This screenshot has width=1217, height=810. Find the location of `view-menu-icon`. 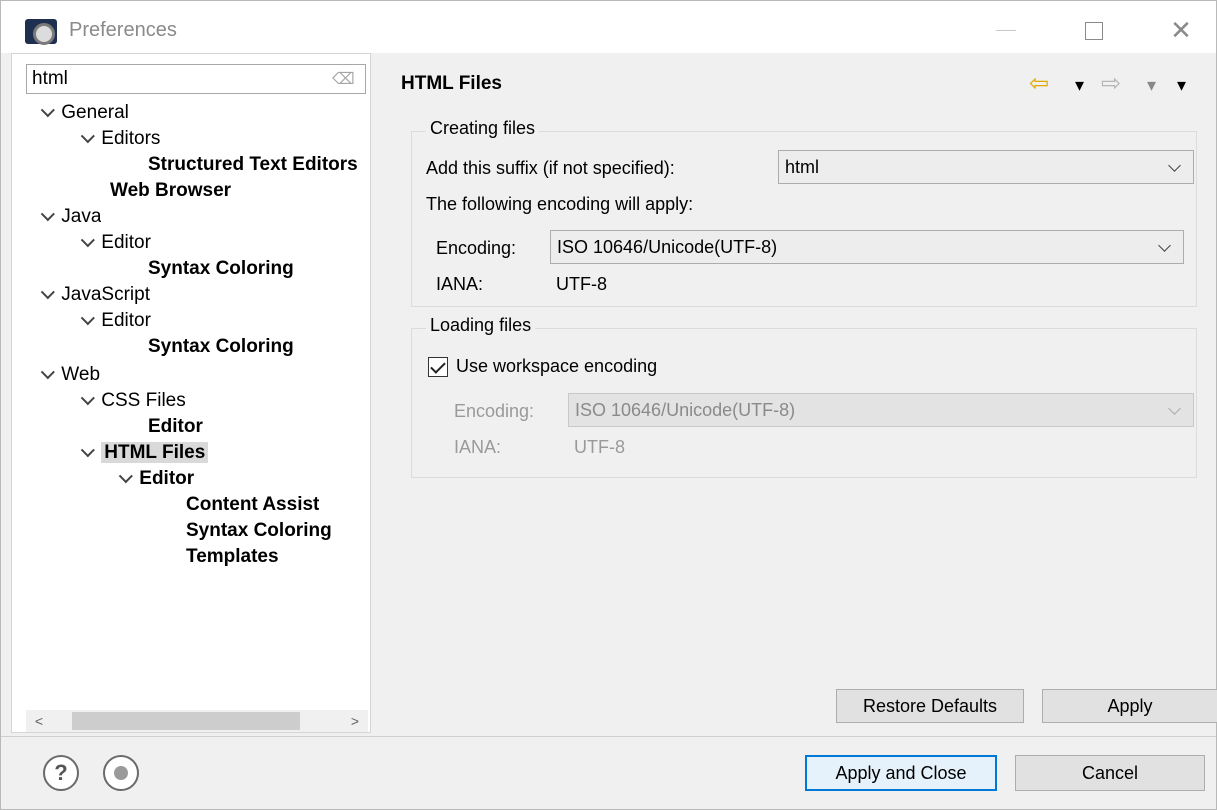

view-menu-icon is located at coordinates (1181, 85).